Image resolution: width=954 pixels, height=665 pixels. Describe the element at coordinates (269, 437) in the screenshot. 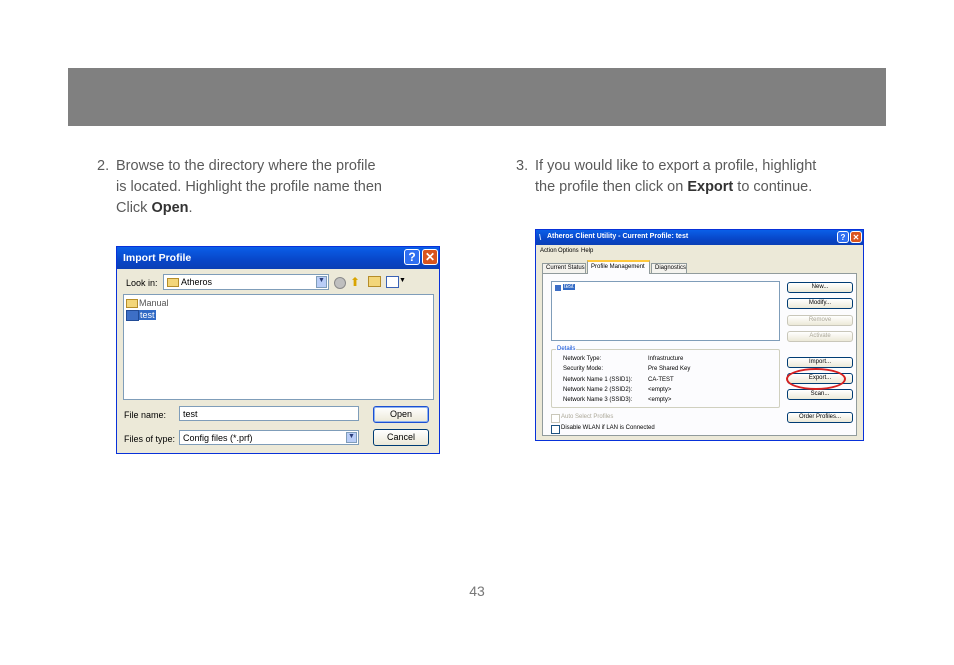

I see `file-type-dropdown: Config files (*.prf) ▼` at that location.